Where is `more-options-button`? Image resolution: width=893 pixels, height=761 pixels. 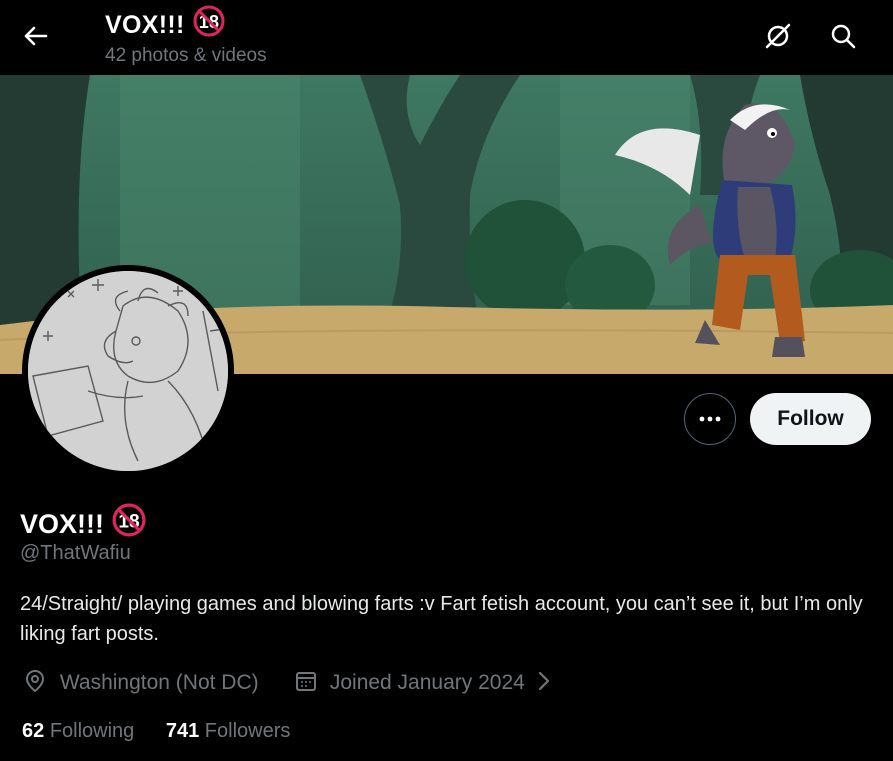 more-options-button is located at coordinates (710, 419).